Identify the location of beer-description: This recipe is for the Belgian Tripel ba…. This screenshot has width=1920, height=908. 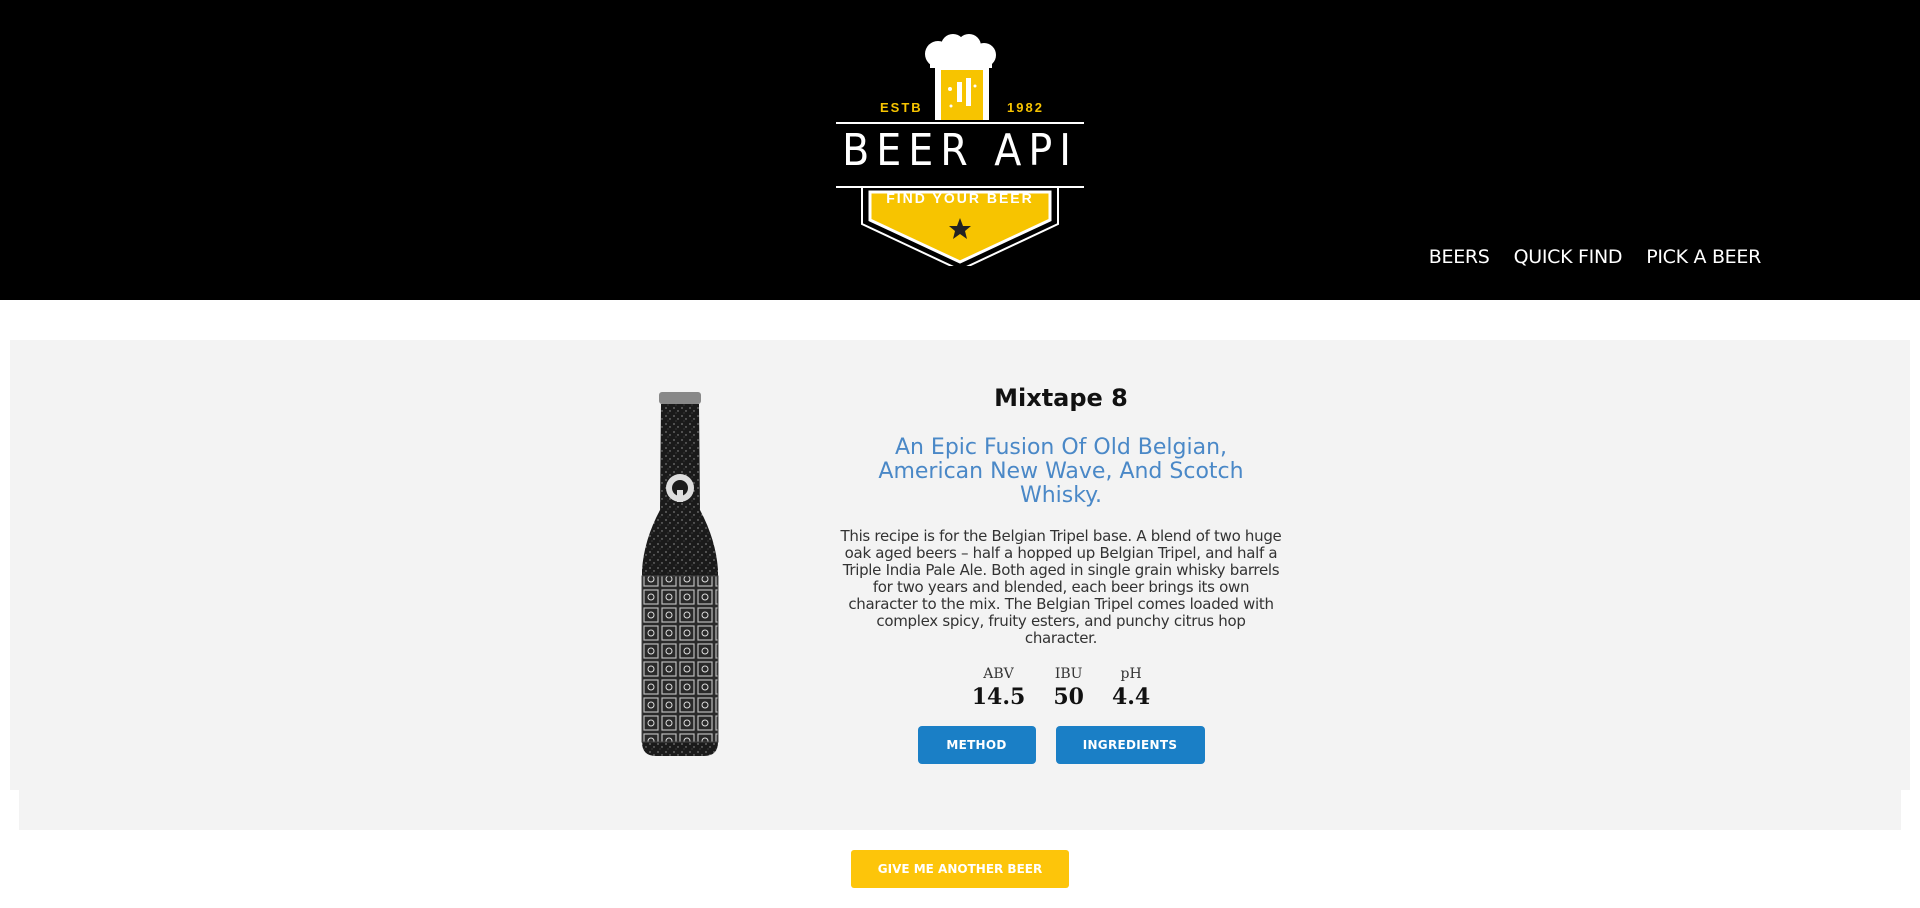
(1061, 587).